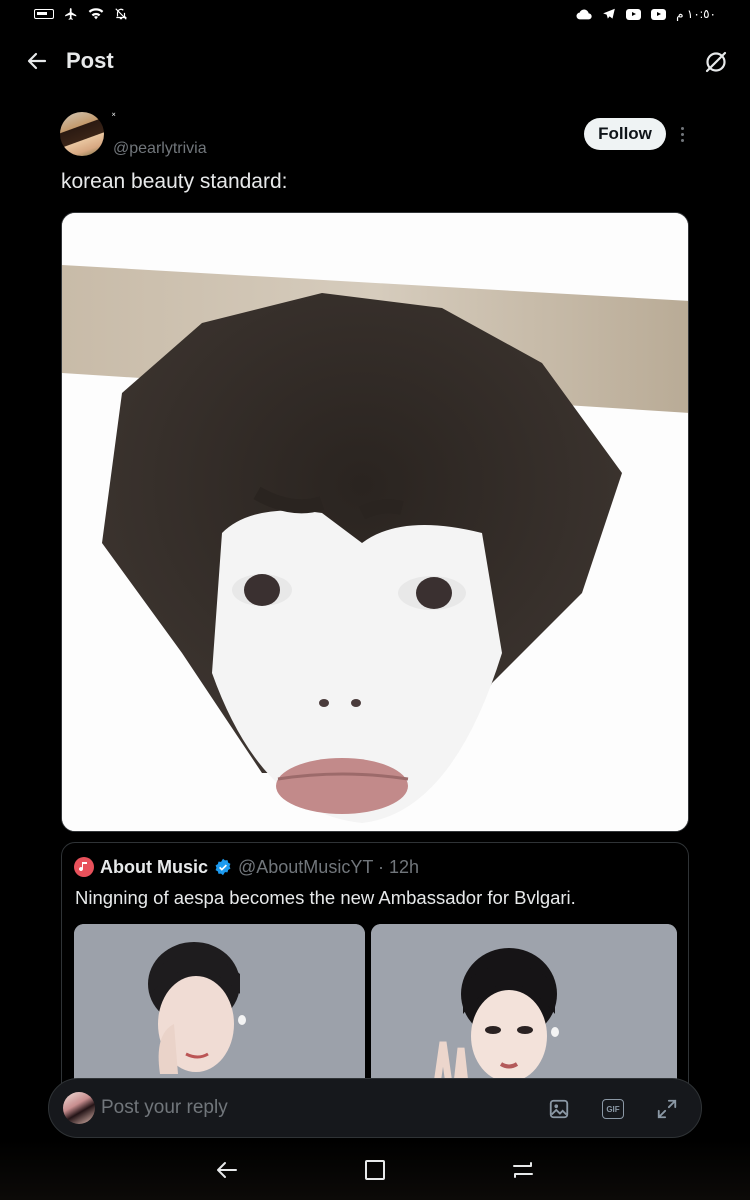 This screenshot has width=750, height=1200. What do you see at coordinates (375, 61) in the screenshot?
I see `top-app-bar: Post` at bounding box center [375, 61].